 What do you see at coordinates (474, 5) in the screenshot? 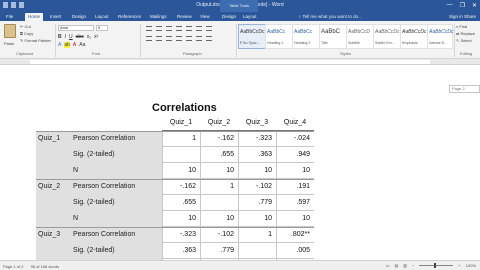
I see `close-button: ✕` at bounding box center [474, 5].